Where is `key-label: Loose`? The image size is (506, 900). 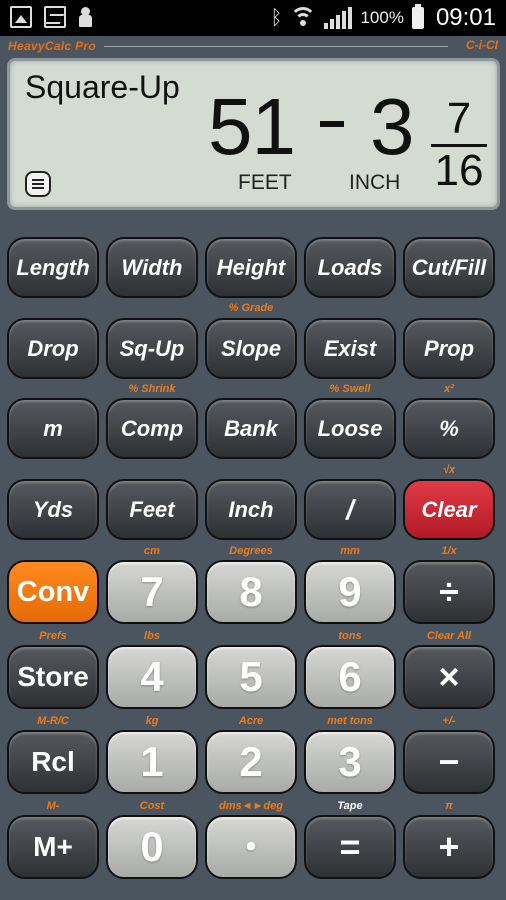 key-label: Loose is located at coordinates (350, 428).